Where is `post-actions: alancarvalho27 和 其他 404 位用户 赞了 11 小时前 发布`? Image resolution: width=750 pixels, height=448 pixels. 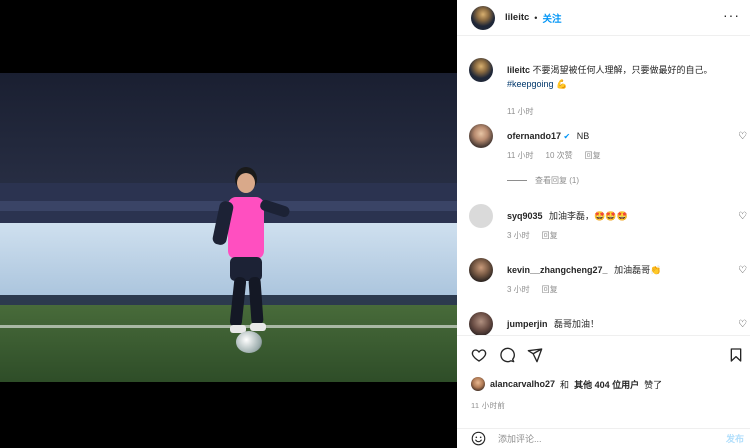 post-actions: alancarvalho27 和 其他 404 位用户 赞了 11 小时前 发布 is located at coordinates (603, 391).